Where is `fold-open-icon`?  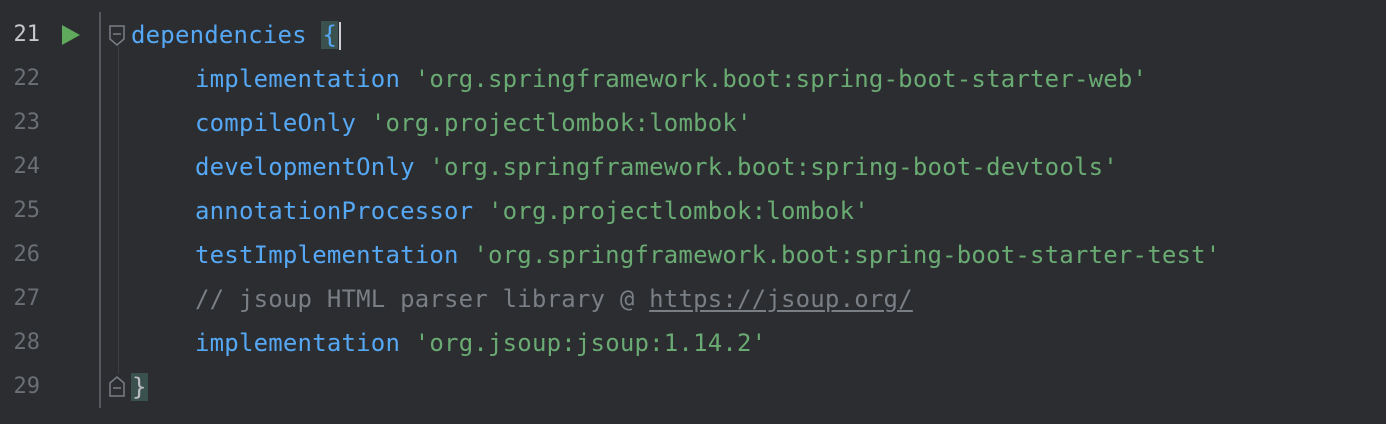
fold-open-icon is located at coordinates (117, 36).